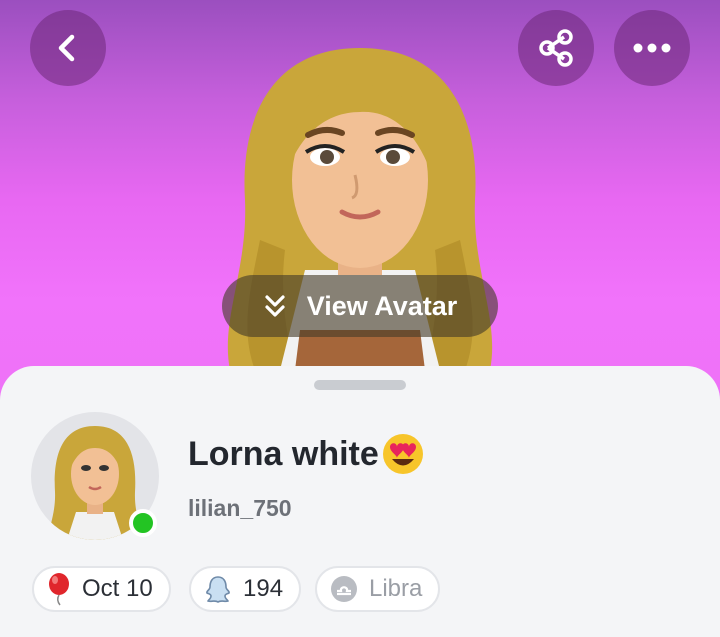 Image resolution: width=720 pixels, height=637 pixels. I want to click on zodiac-text: Libra, so click(396, 588).